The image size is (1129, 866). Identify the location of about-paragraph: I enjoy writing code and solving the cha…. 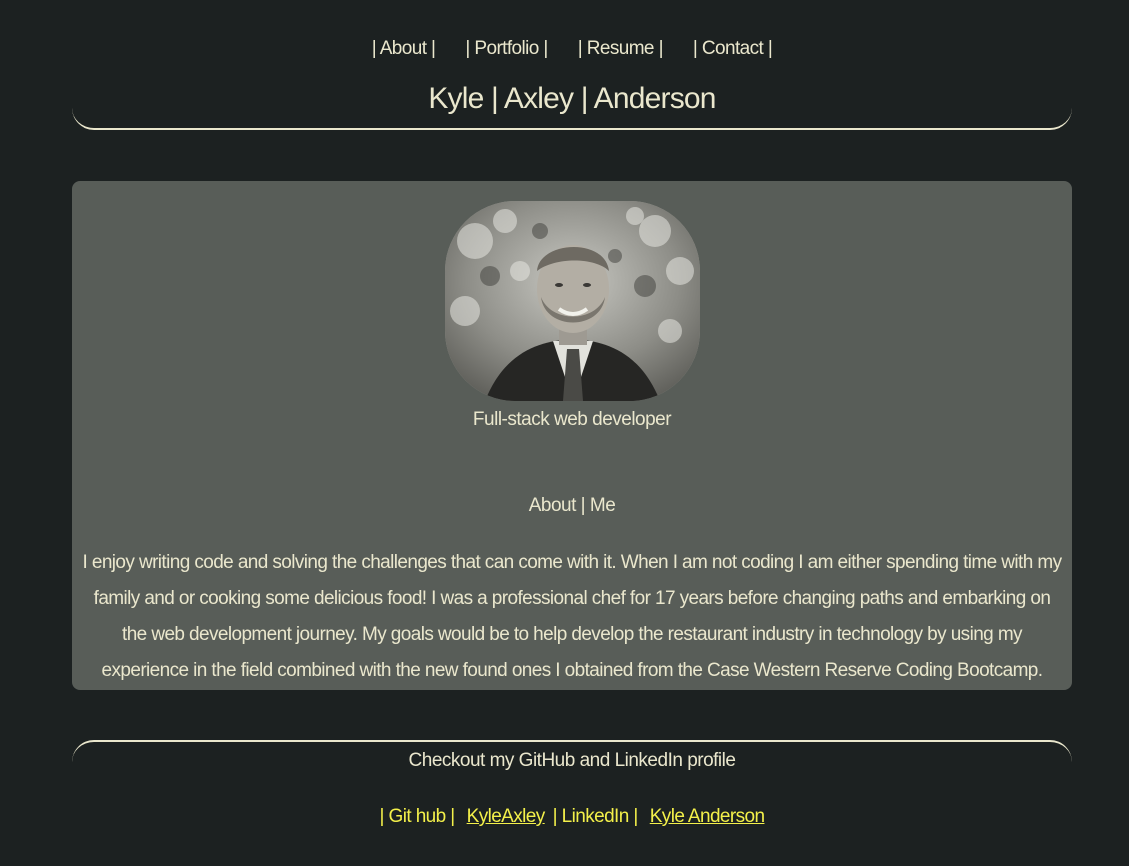
(572, 616).